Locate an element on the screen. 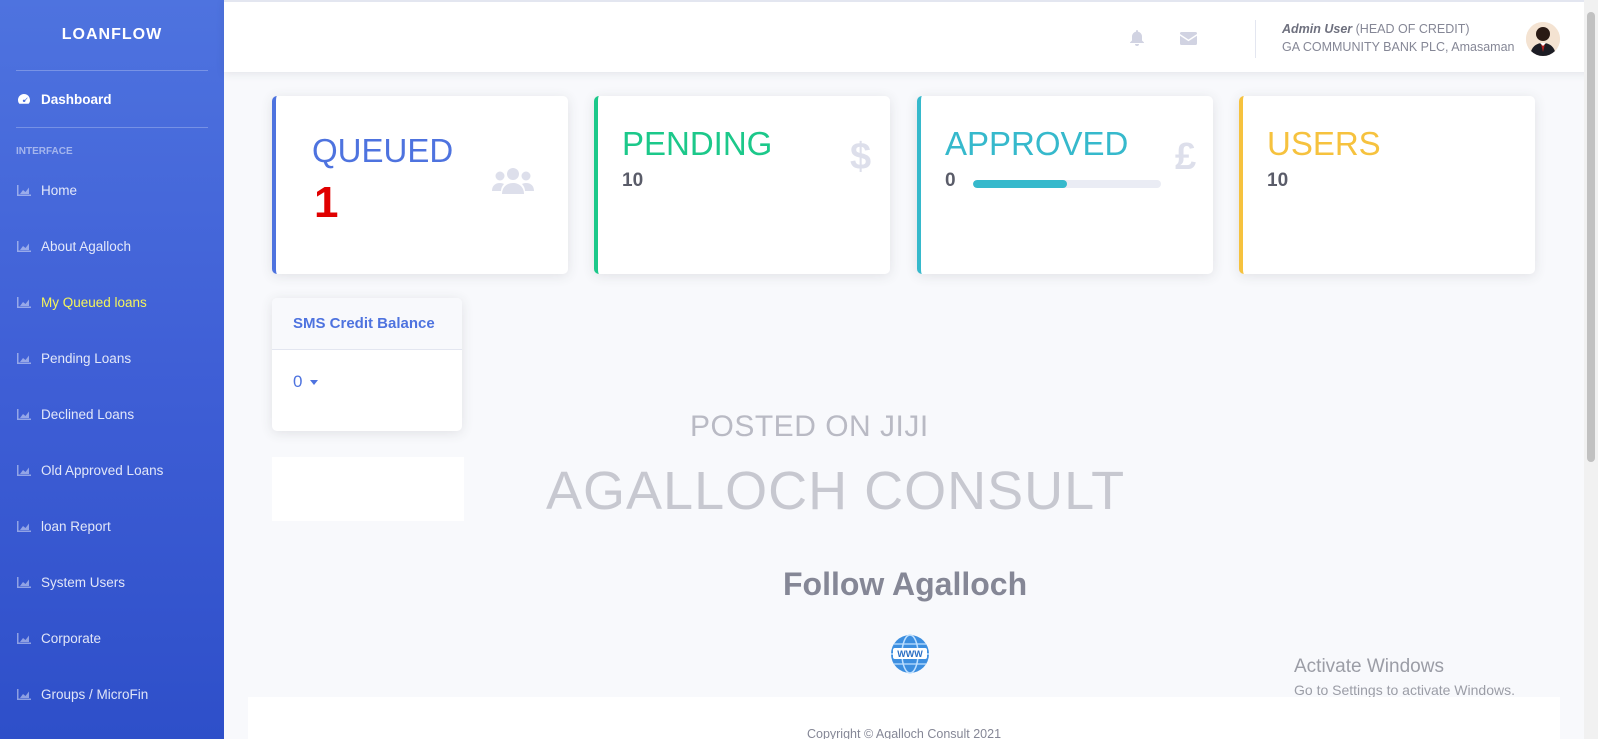 The width and height of the screenshot is (1598, 739). sidebar-item-pending-loans: Pending Loans is located at coordinates (112, 358).